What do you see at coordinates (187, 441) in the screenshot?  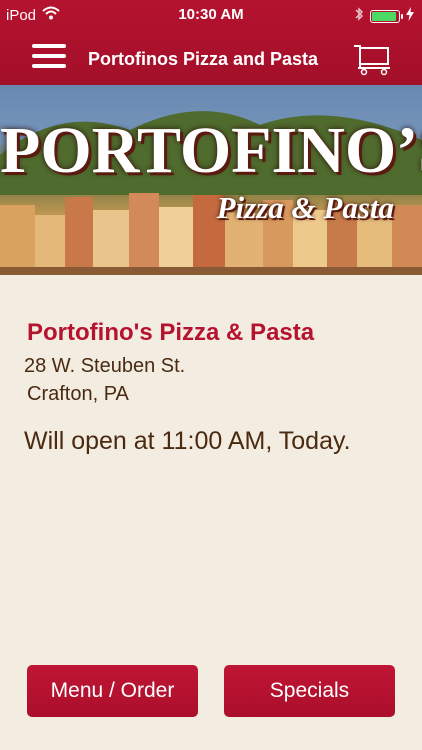 I see `store-hours-status: Will open at 11:00 AM, Today.` at bounding box center [187, 441].